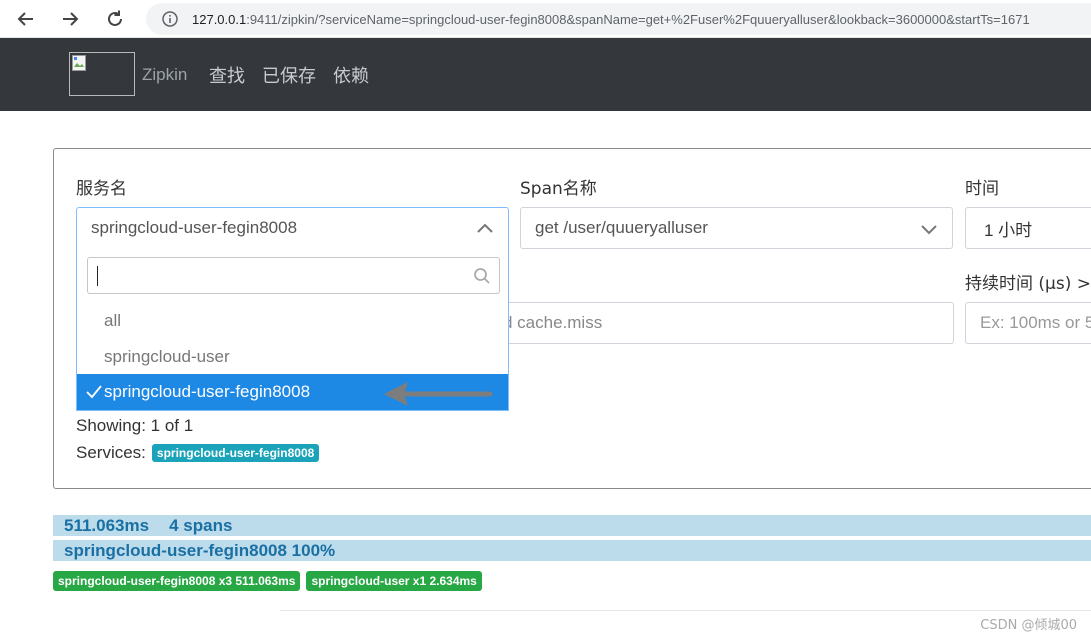 The height and width of the screenshot is (638, 1091). I want to click on forward-button, so click(70, 19).